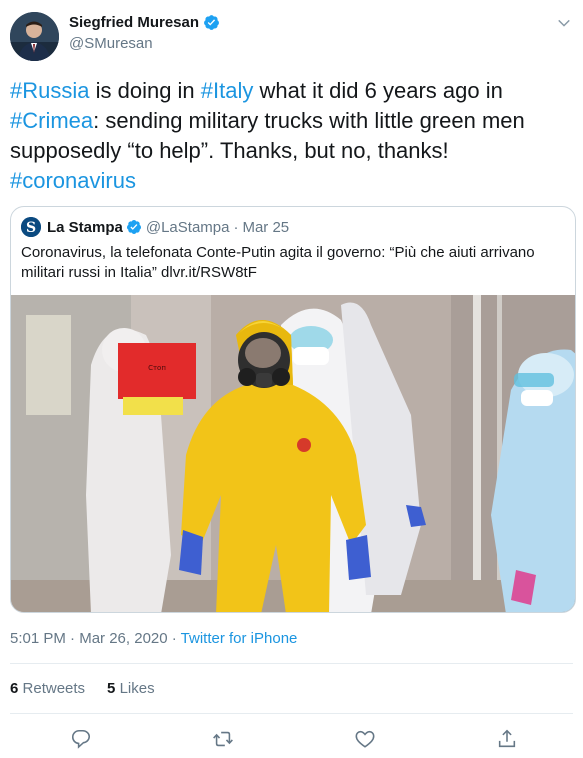 Image resolution: width=583 pixels, height=758 pixels. I want to click on photo-sign-text: Стоп, so click(157, 368).